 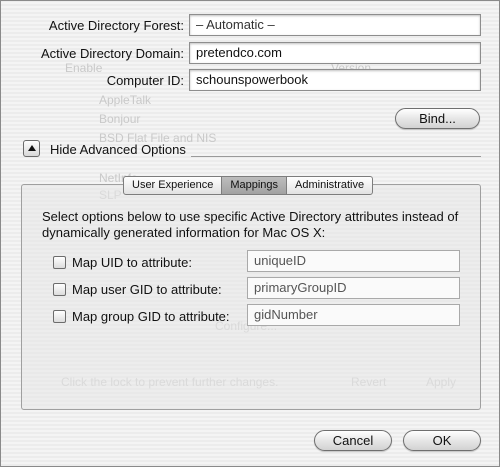 What do you see at coordinates (151, 316) in the screenshot?
I see `map-group-gid-label: Map group GID to attribute:` at bounding box center [151, 316].